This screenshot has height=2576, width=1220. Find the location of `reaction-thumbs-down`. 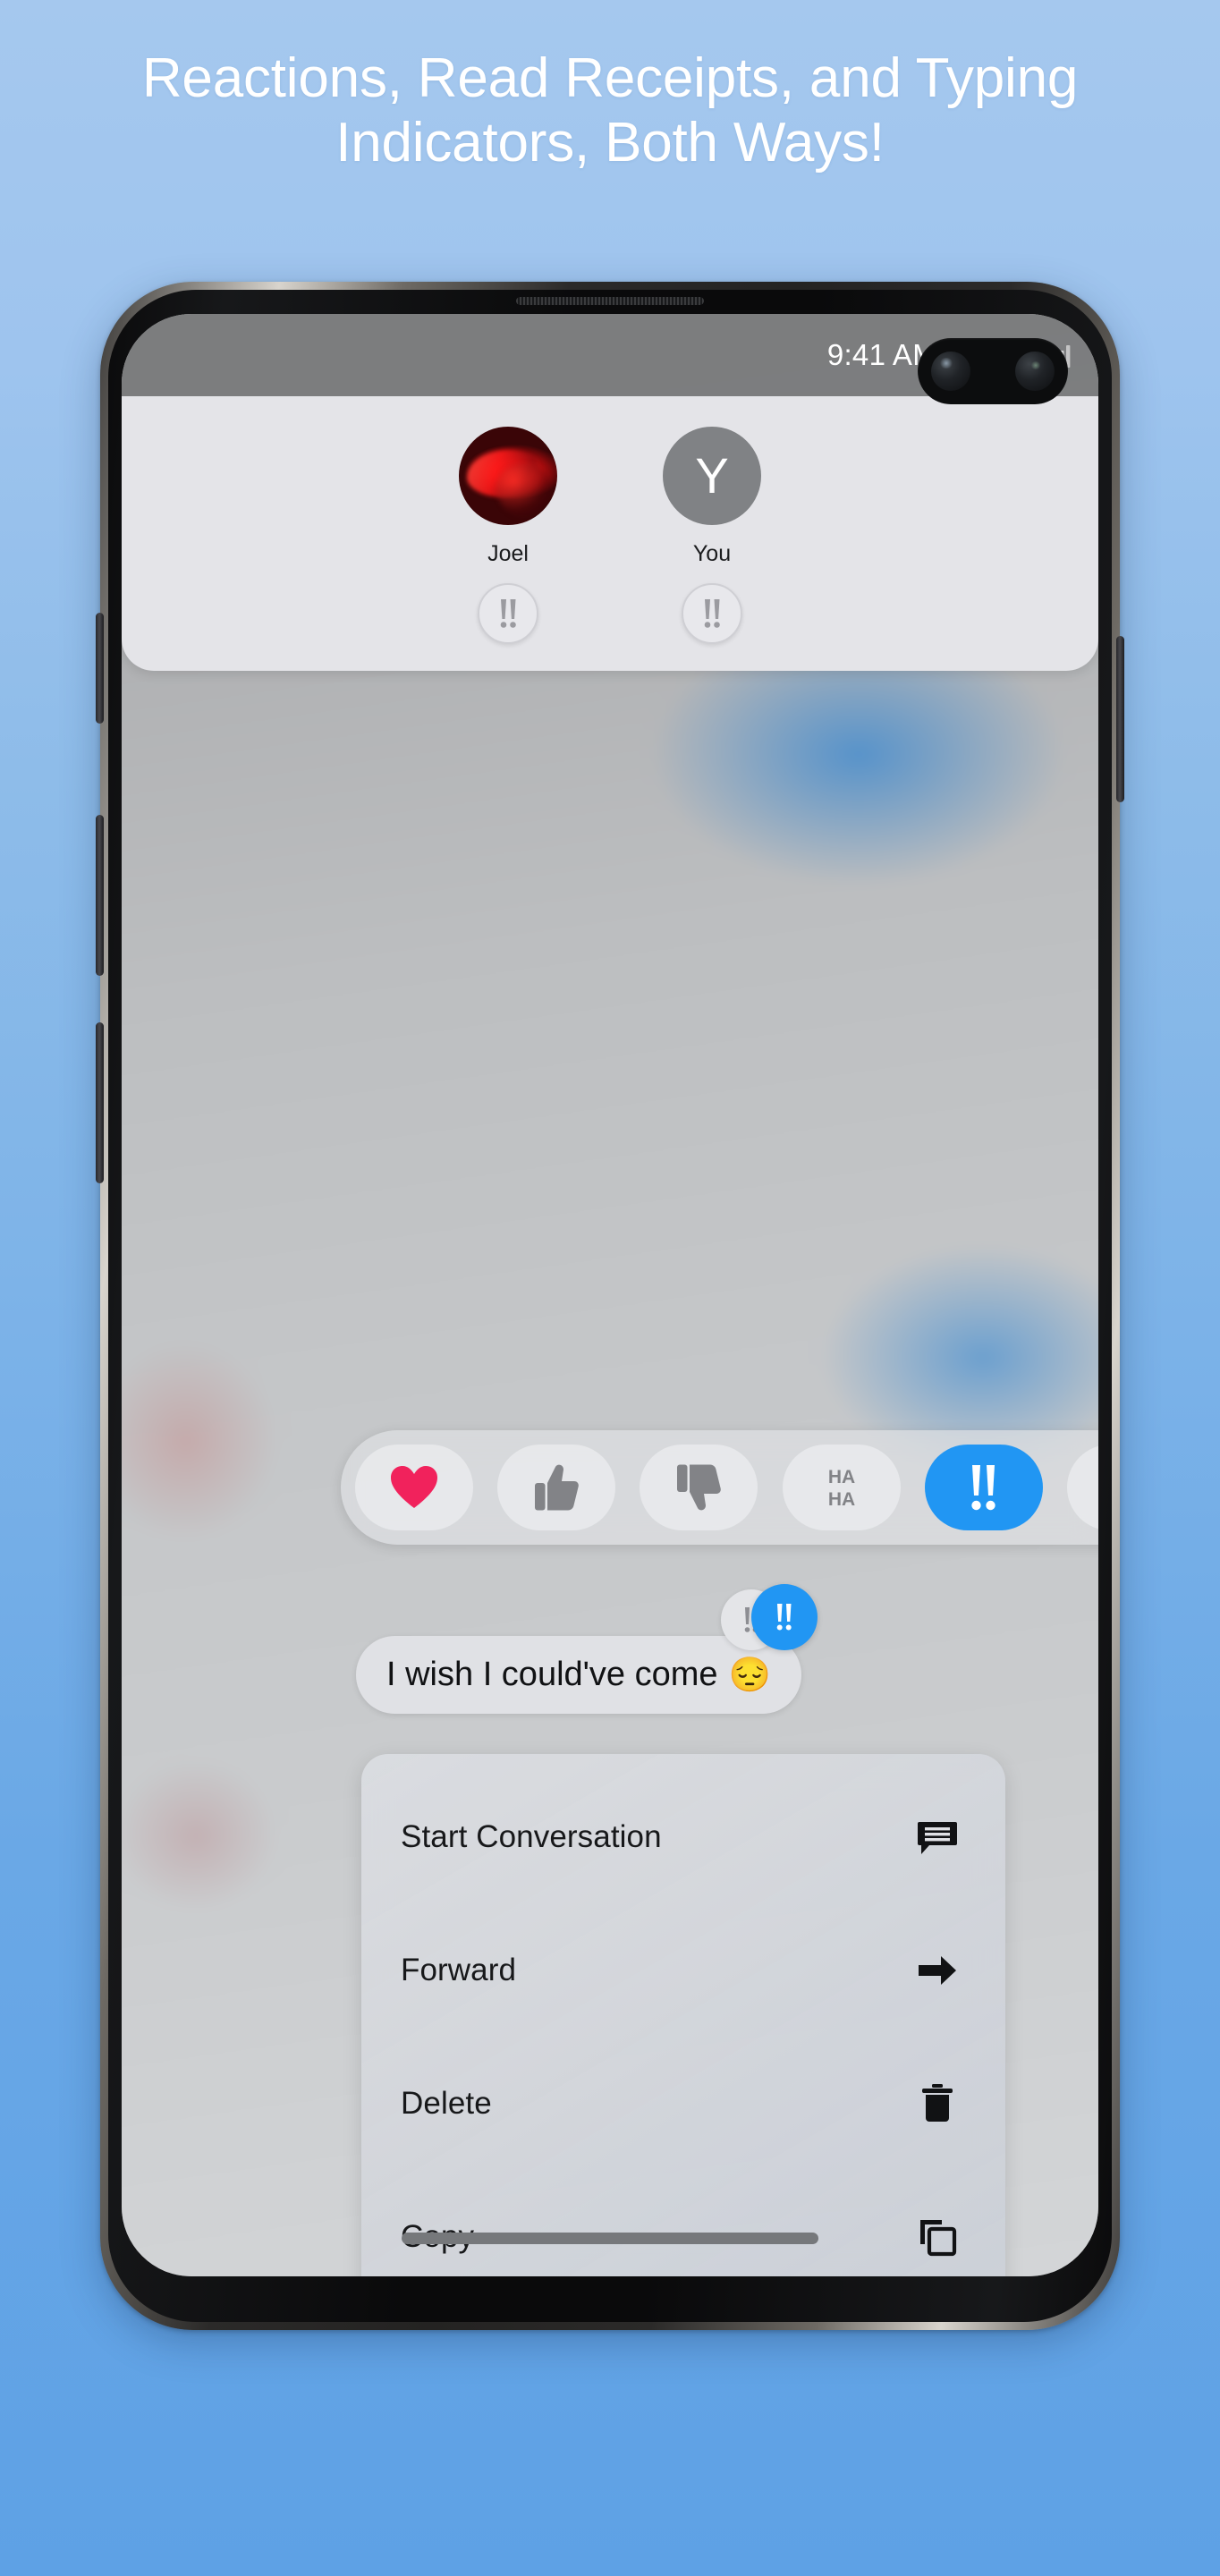

reaction-thumbs-down is located at coordinates (699, 1487).